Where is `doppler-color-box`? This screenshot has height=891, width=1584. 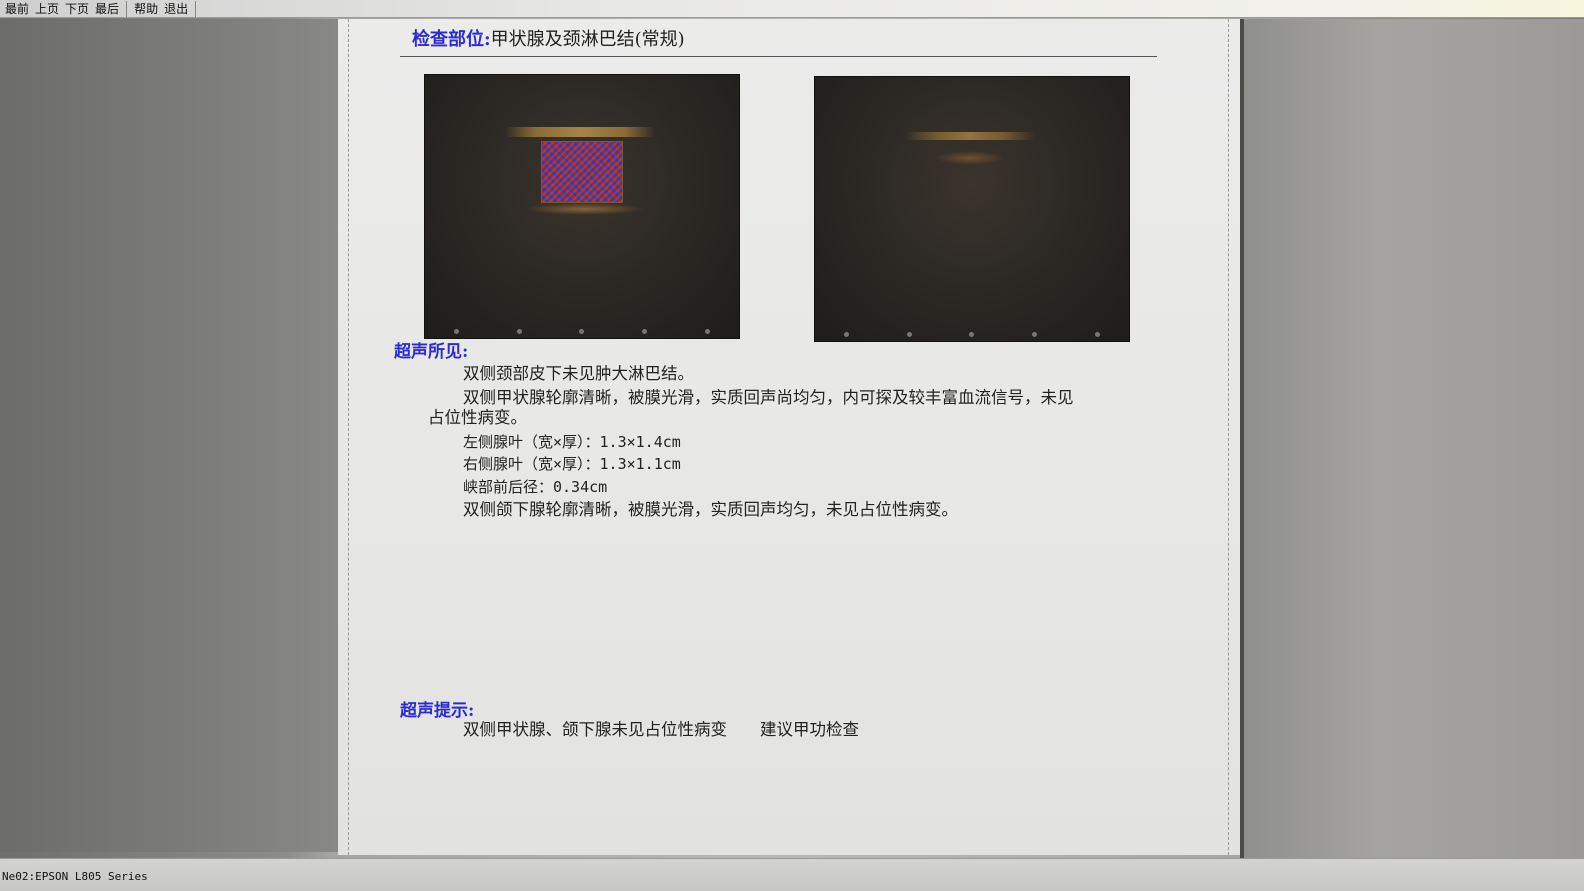 doppler-color-box is located at coordinates (582, 172).